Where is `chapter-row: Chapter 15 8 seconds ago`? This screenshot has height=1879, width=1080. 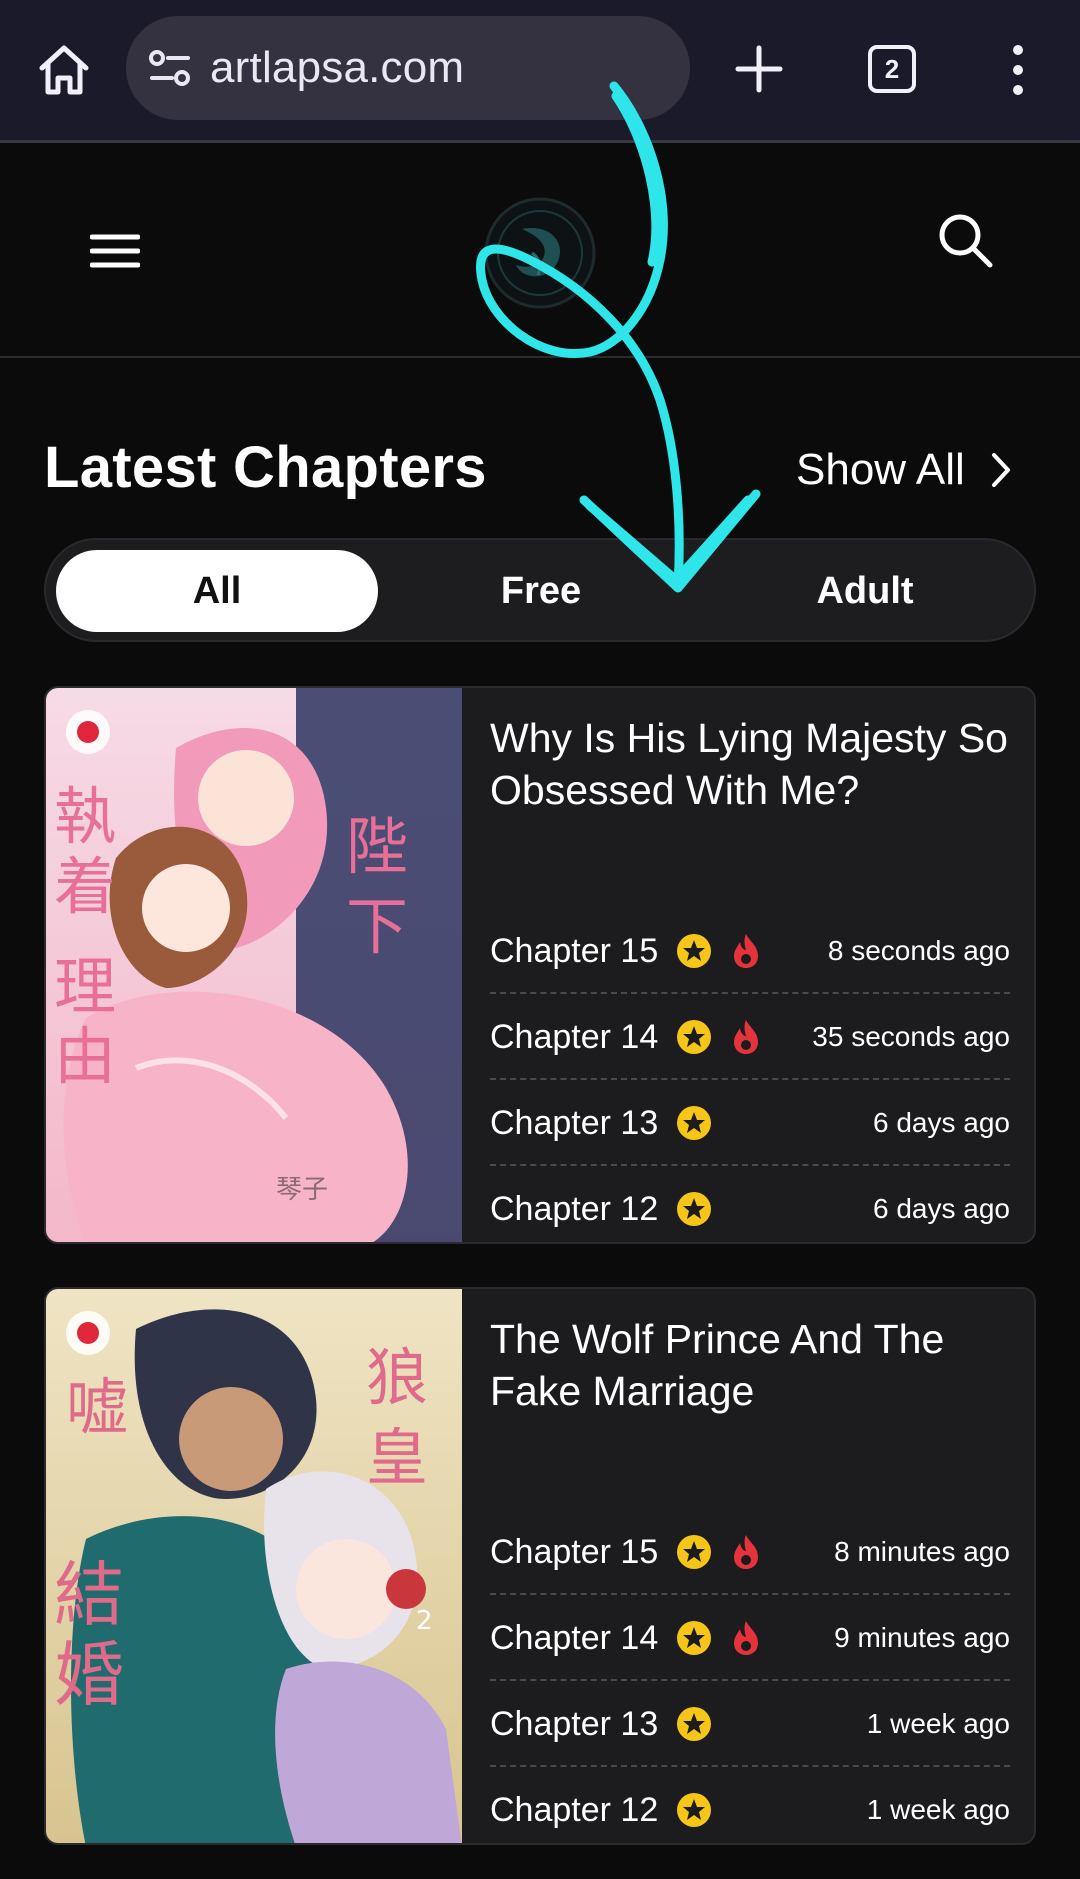 chapter-row: Chapter 15 8 seconds ago is located at coordinates (750, 951).